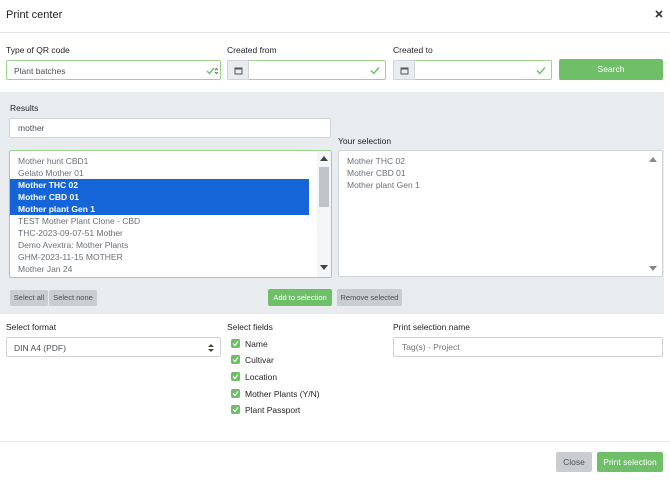 This screenshot has width=670, height=480. Describe the element at coordinates (159, 233) in the screenshot. I see `list-item: THC-2023-09-07-51 Mother` at that location.